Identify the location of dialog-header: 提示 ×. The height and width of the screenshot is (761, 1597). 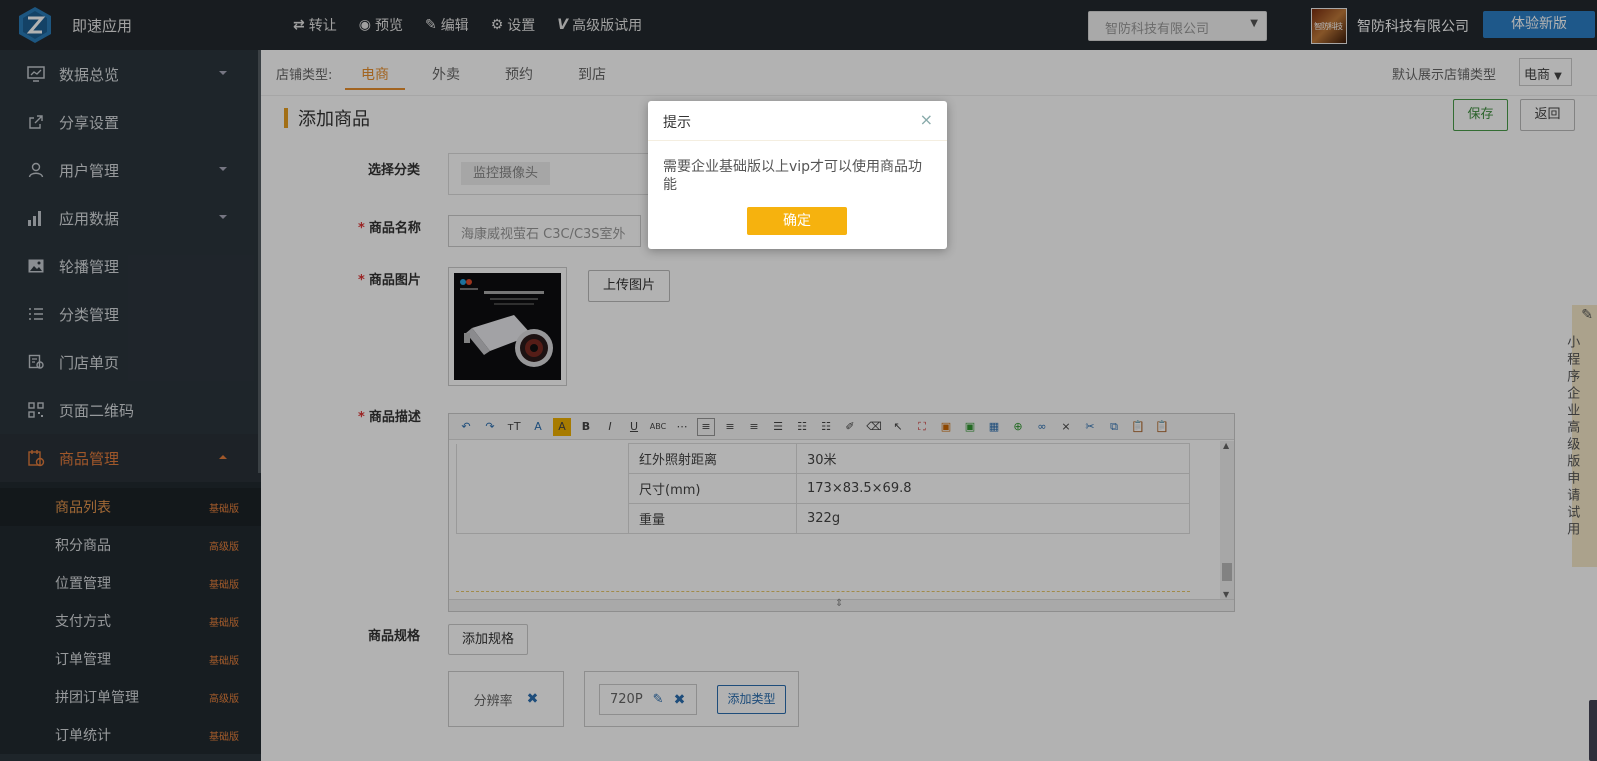
(797, 121).